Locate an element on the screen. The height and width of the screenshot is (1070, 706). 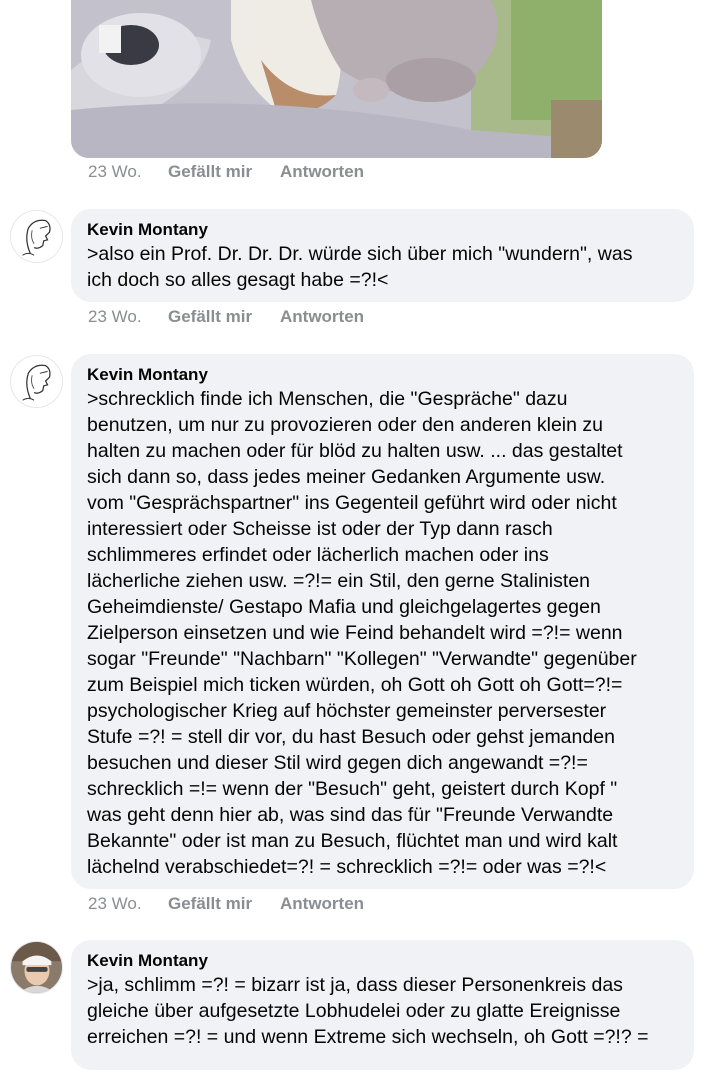
photo-comment-actions: 23 Wo. Gefällt mir Antworten is located at coordinates (226, 172).